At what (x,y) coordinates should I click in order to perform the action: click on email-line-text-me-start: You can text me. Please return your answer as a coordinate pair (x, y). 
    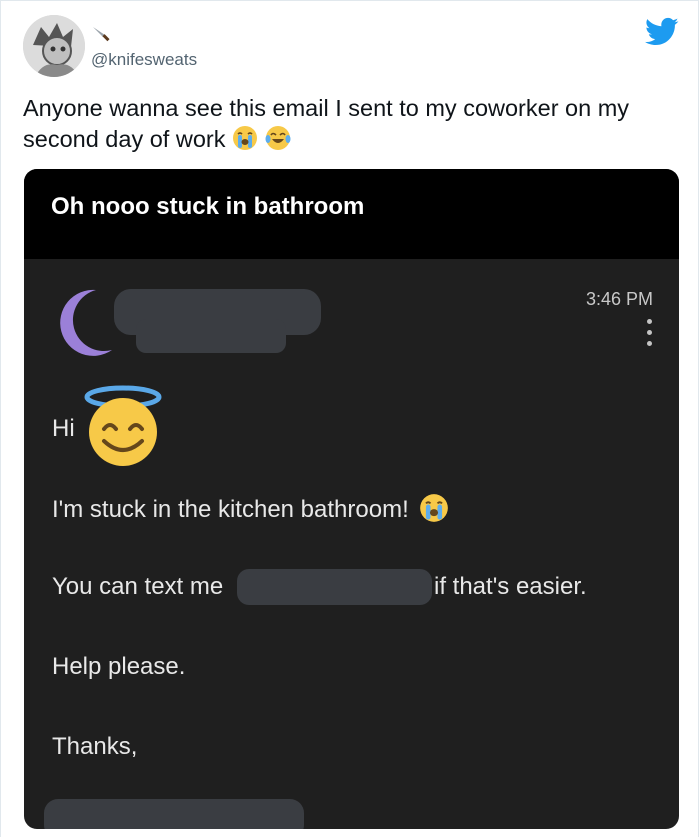
    Looking at the image, I should click on (138, 586).